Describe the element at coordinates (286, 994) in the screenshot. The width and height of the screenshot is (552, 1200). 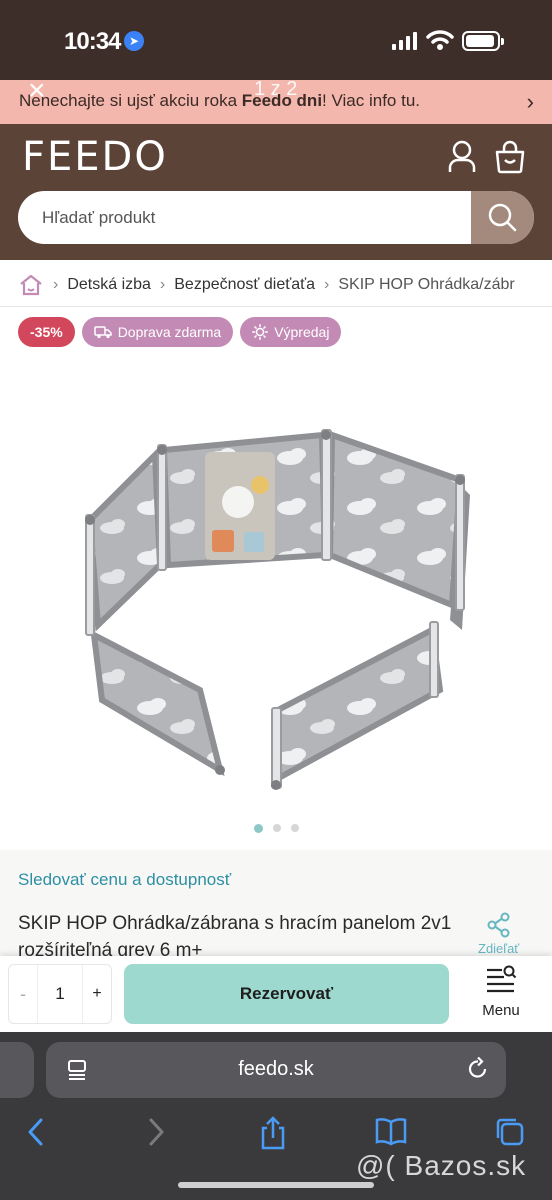
I see `reserve-button: Rezervovať` at that location.